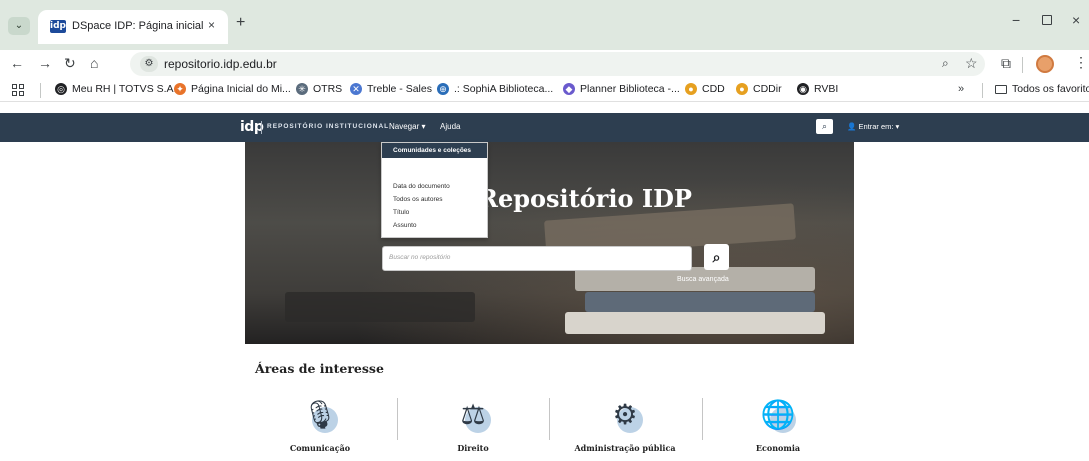 Image resolution: width=1089 pixels, height=461 pixels. What do you see at coordinates (1076, 20) in the screenshot?
I see `close-window-button: ×` at bounding box center [1076, 20].